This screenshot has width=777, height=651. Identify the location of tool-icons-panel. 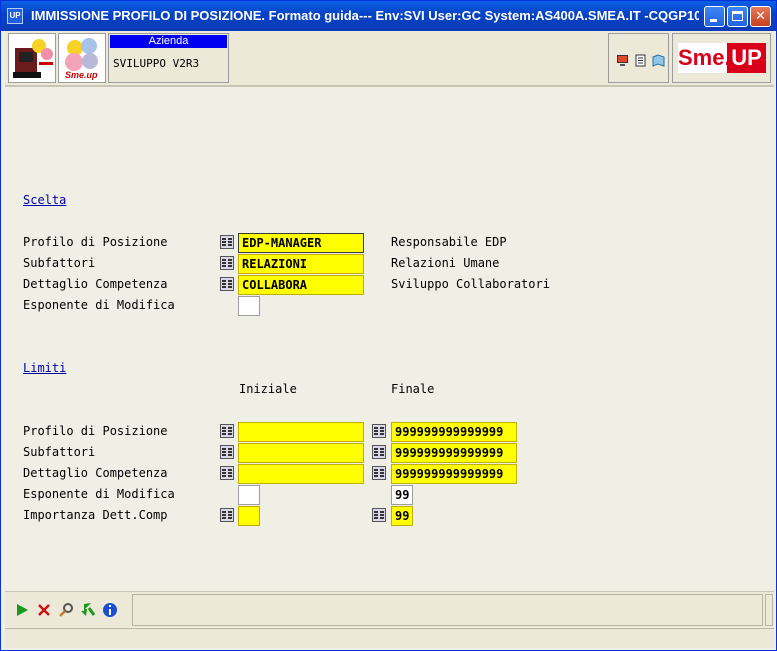
(638, 58).